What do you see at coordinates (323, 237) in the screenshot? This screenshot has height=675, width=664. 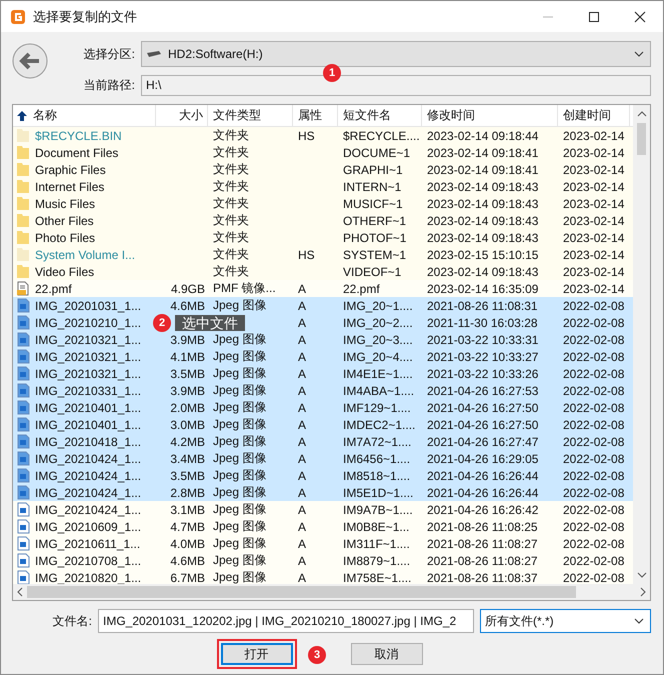 I see `file-row: Photo Files 文件夹 PHOTOF~1 2023-02-14 09:18:43 2023-02-14` at bounding box center [323, 237].